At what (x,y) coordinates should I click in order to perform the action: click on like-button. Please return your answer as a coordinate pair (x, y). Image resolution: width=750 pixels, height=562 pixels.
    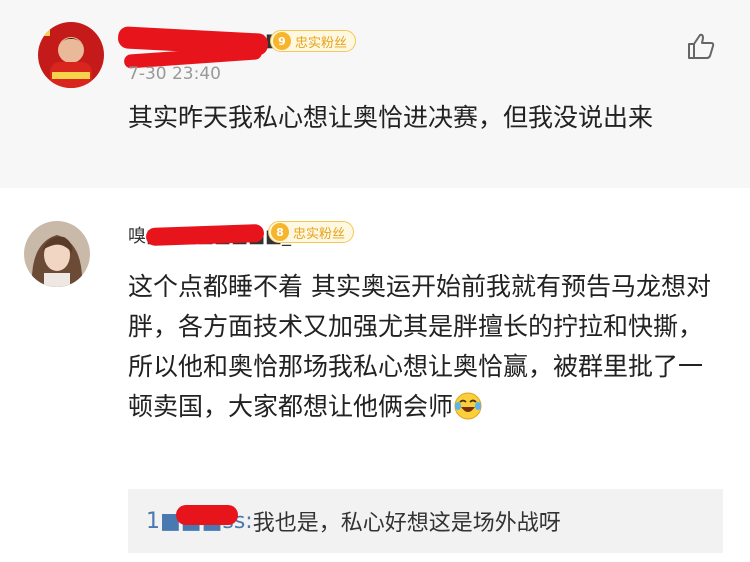
    Looking at the image, I should click on (701, 46).